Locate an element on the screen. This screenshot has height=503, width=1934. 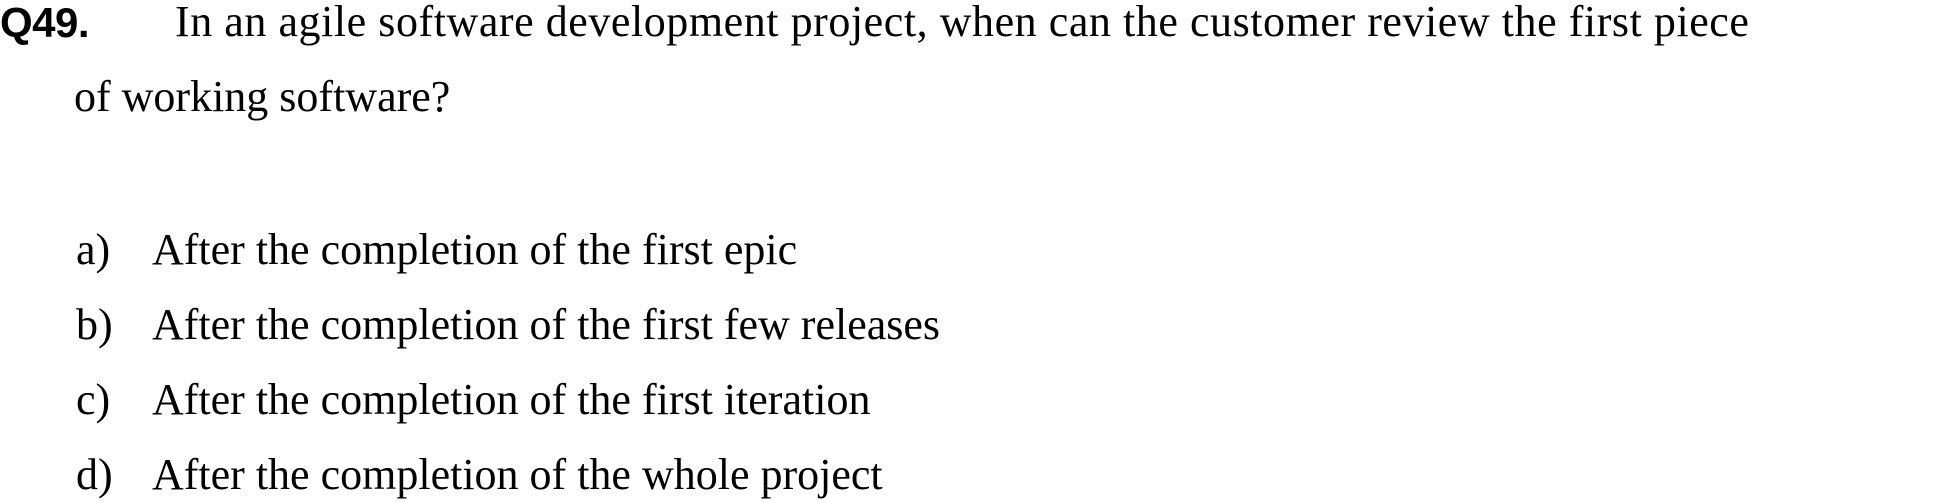
question-number: Q49. is located at coordinates (45, 23).